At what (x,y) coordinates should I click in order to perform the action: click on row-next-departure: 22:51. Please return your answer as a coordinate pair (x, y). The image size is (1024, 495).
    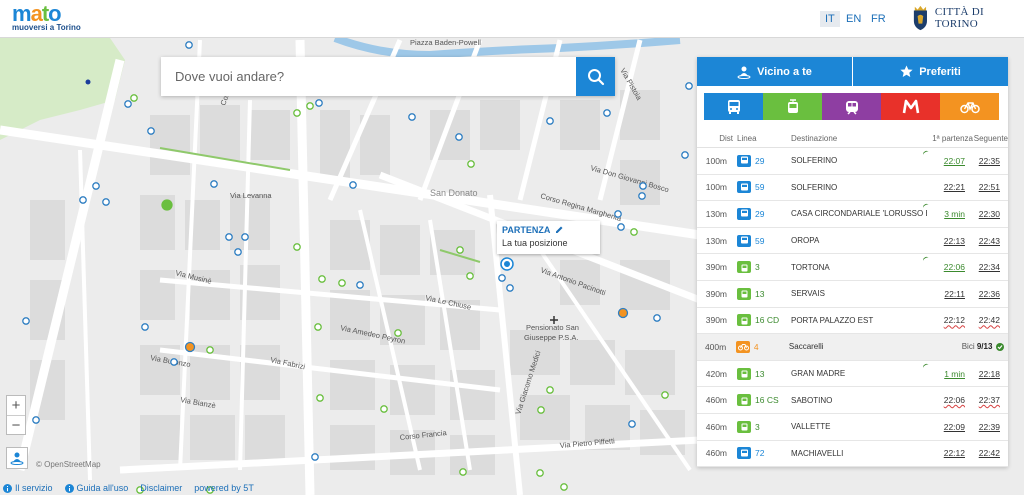
    Looking at the image, I should click on (982, 187).